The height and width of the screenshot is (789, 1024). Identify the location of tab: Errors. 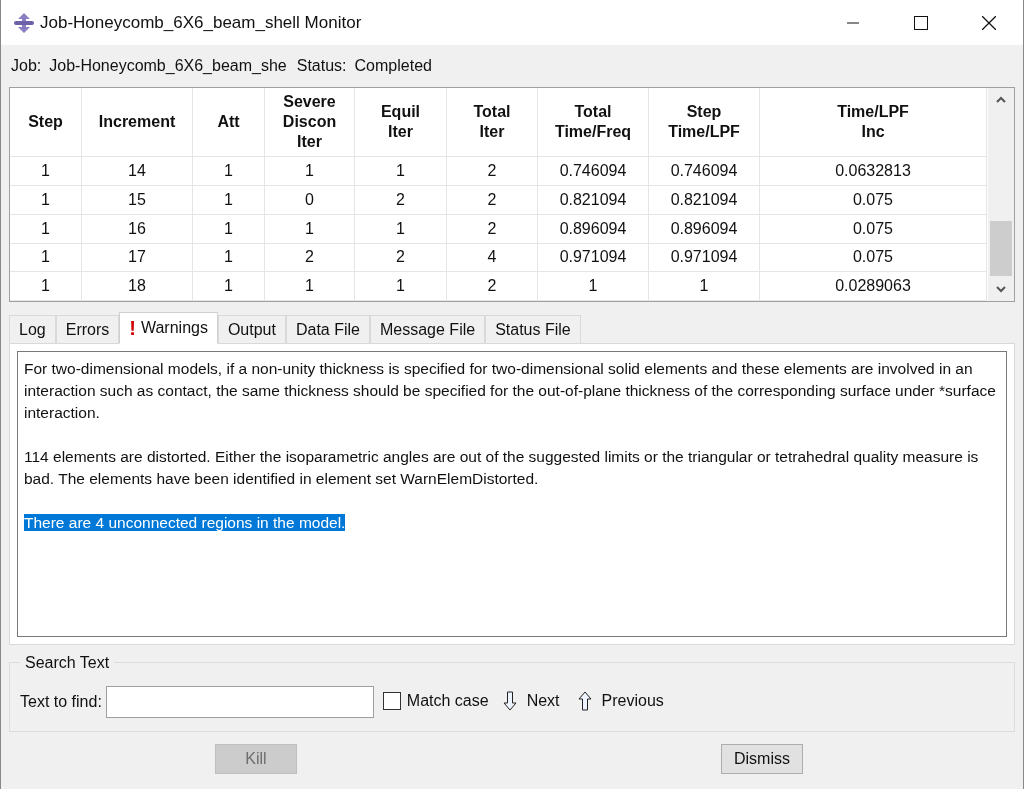
(87, 329).